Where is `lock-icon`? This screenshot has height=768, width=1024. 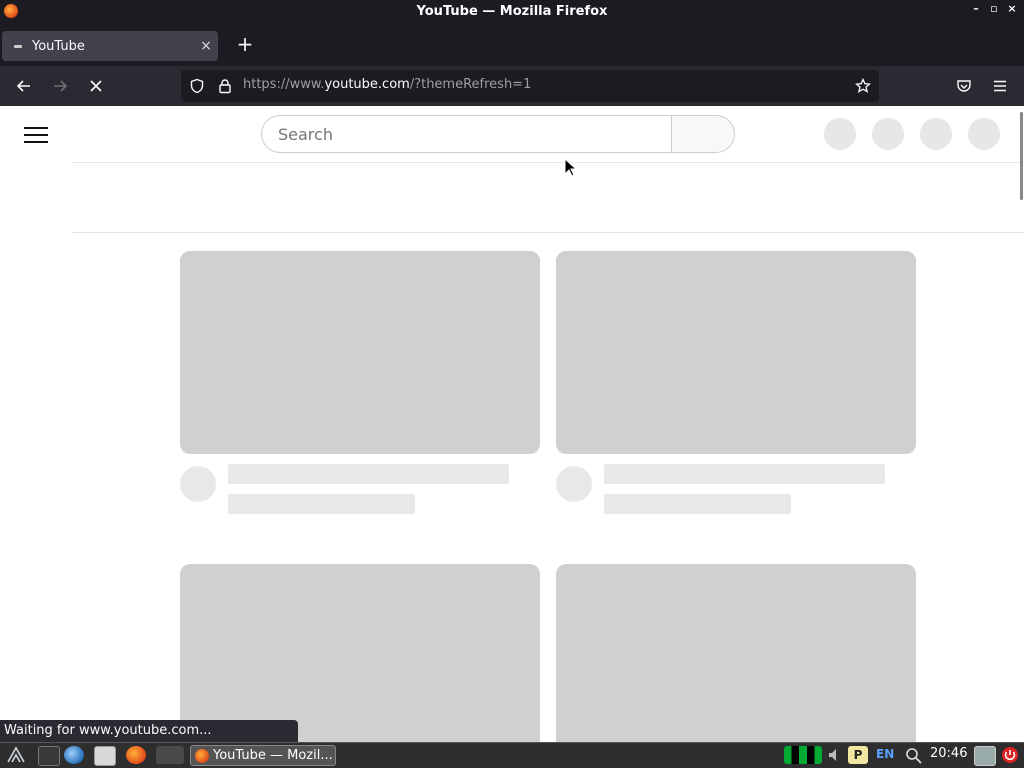
lock-icon is located at coordinates (225, 86).